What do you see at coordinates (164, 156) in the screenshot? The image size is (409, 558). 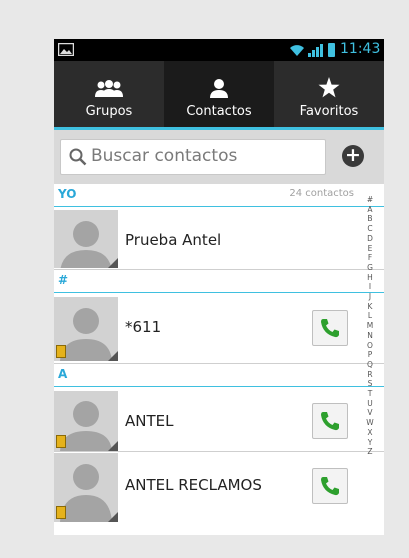 I see `search-placeholder: Buscar contactos` at bounding box center [164, 156].